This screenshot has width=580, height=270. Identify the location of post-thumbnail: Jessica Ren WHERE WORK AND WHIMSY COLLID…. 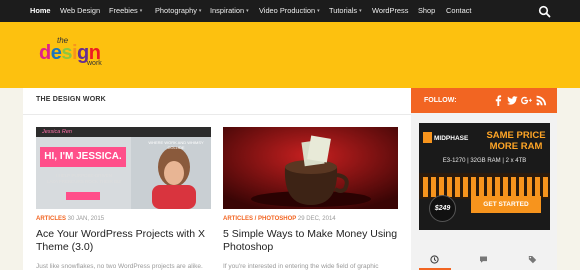
(123, 168).